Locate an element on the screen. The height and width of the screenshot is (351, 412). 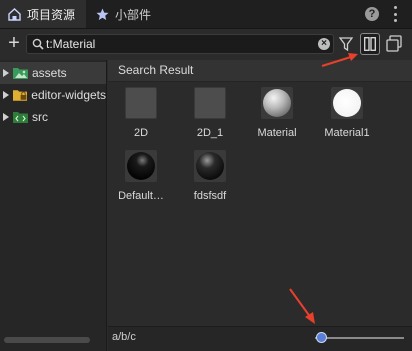
tree-item-label: assets is located at coordinates (49, 73).